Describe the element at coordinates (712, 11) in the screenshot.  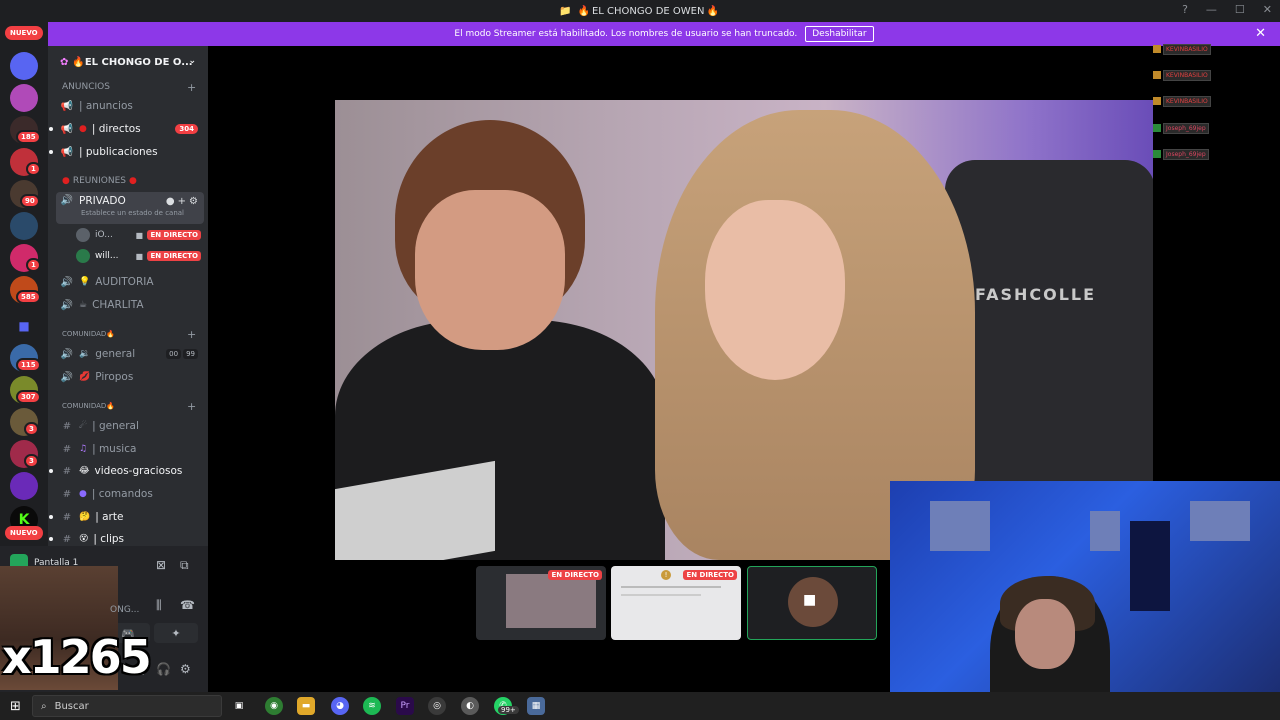
I see `fire-icon: 🔥` at that location.